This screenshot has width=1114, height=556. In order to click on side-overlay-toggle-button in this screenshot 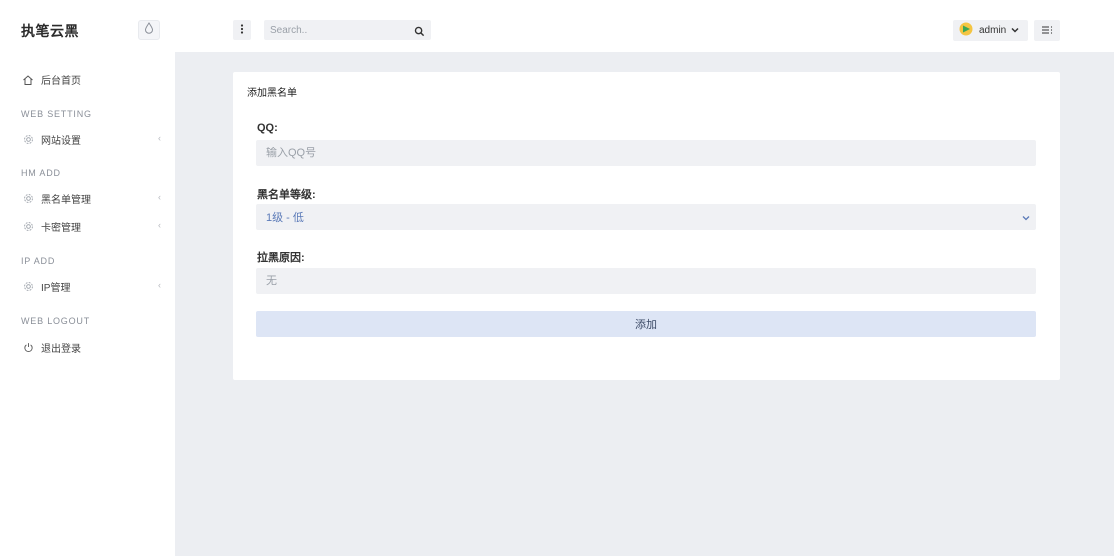, I will do `click(1047, 30)`.